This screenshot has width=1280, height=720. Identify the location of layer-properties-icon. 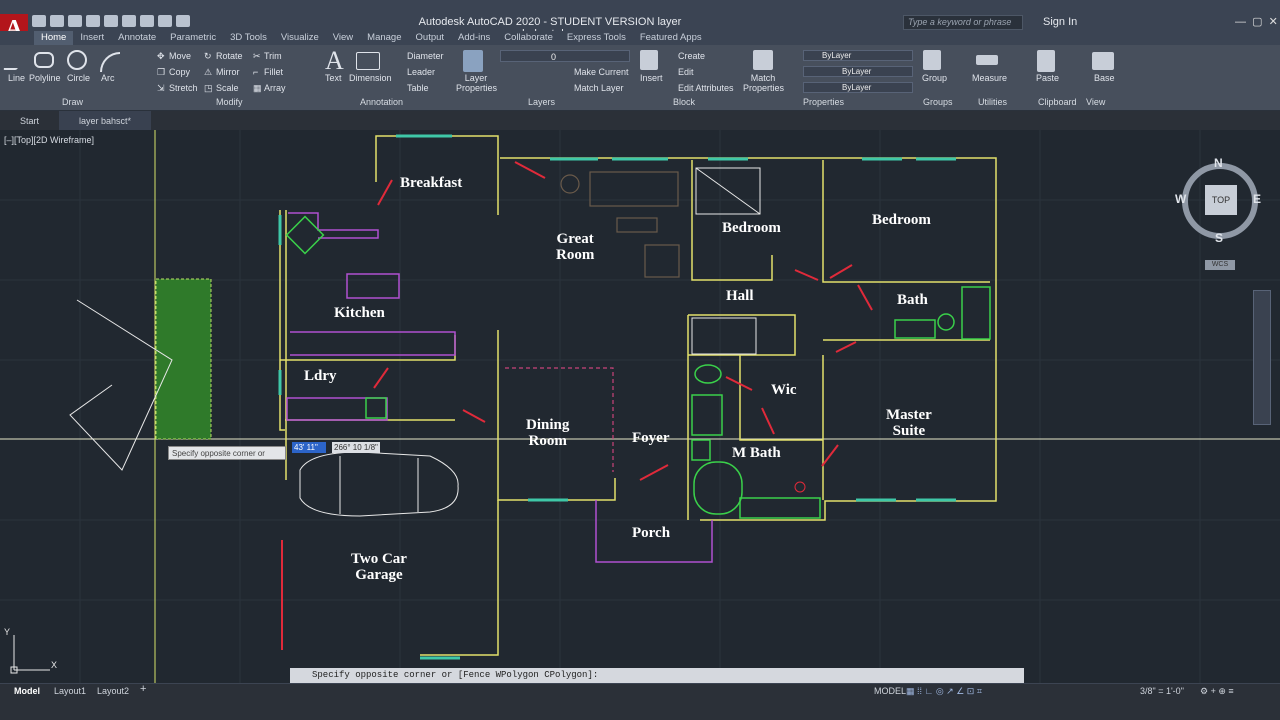
(473, 61).